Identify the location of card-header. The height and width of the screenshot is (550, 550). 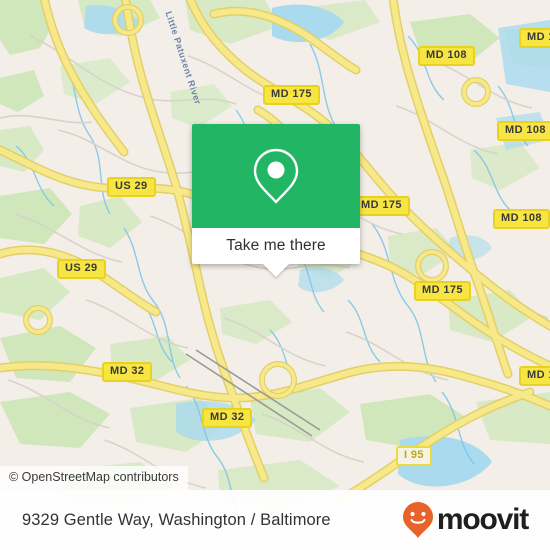
(276, 176).